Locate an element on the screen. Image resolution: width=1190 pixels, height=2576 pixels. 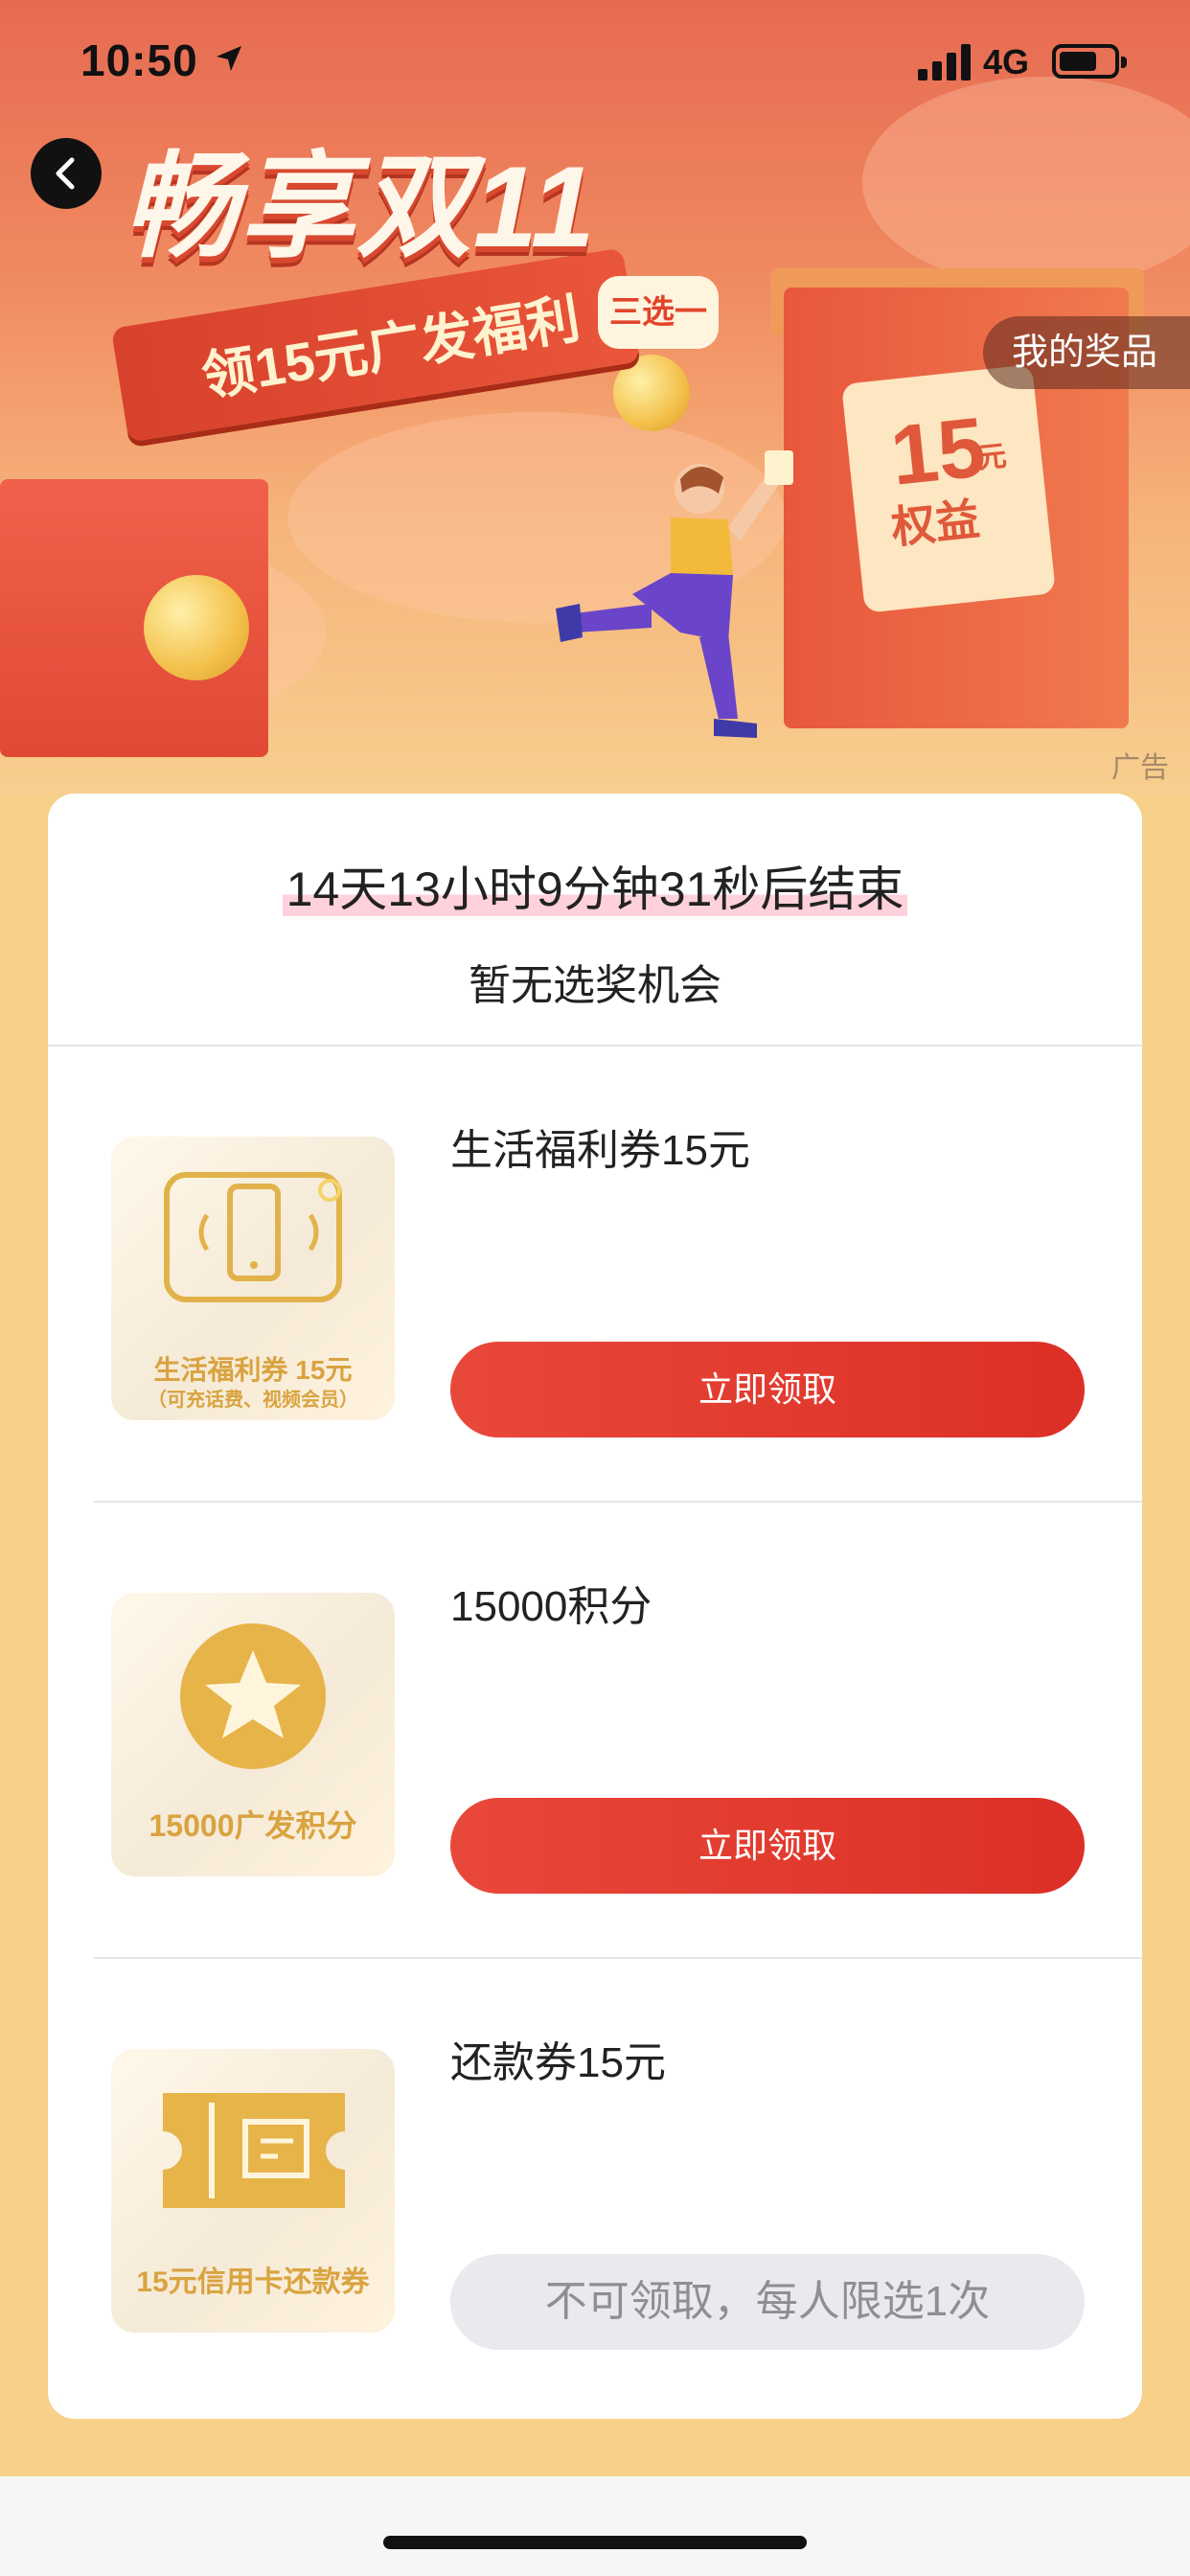
ad-label: 广告 is located at coordinates (1140, 768).